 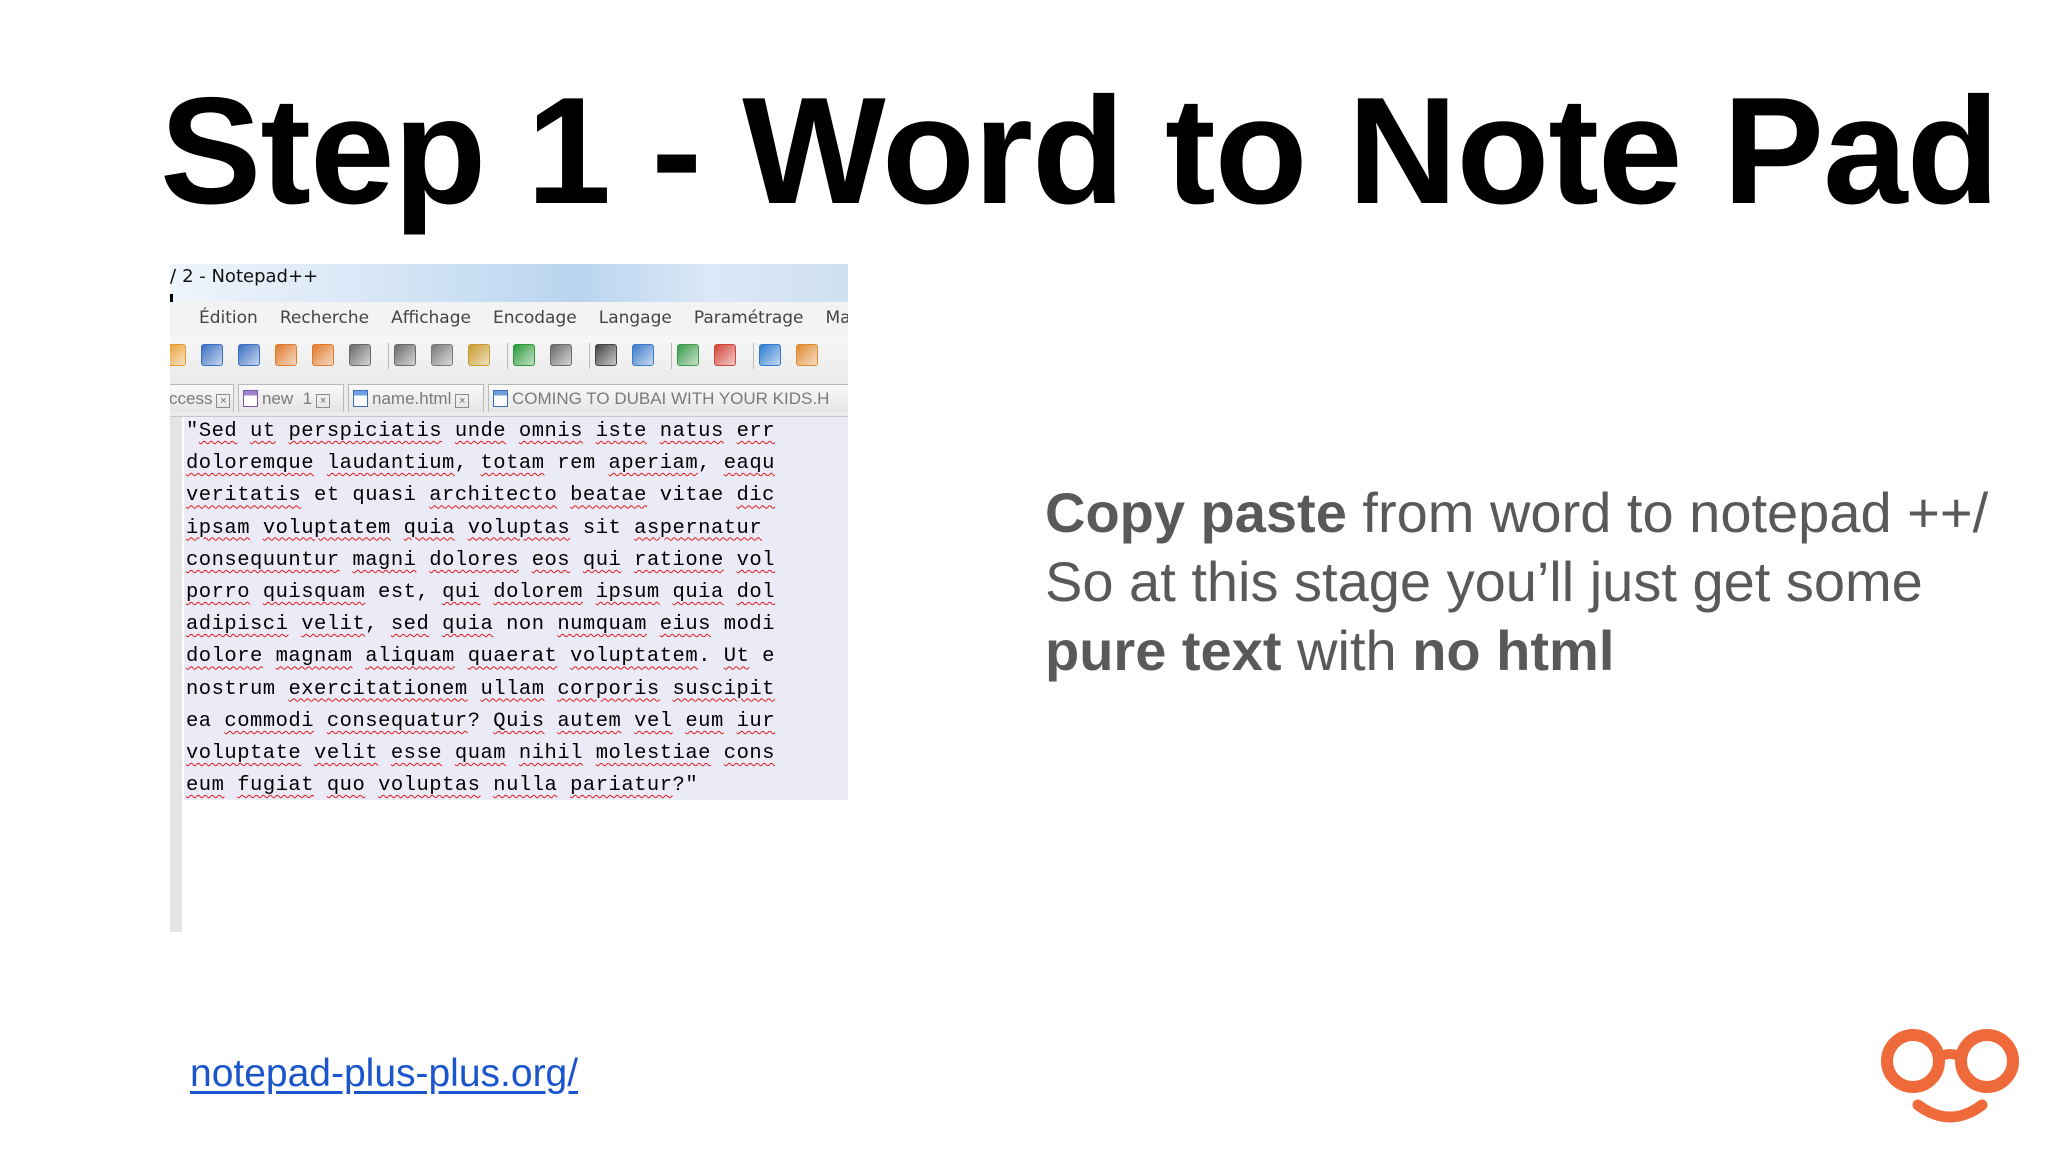 I want to click on tab-new-1: new 1 ×, so click(x=291, y=398).